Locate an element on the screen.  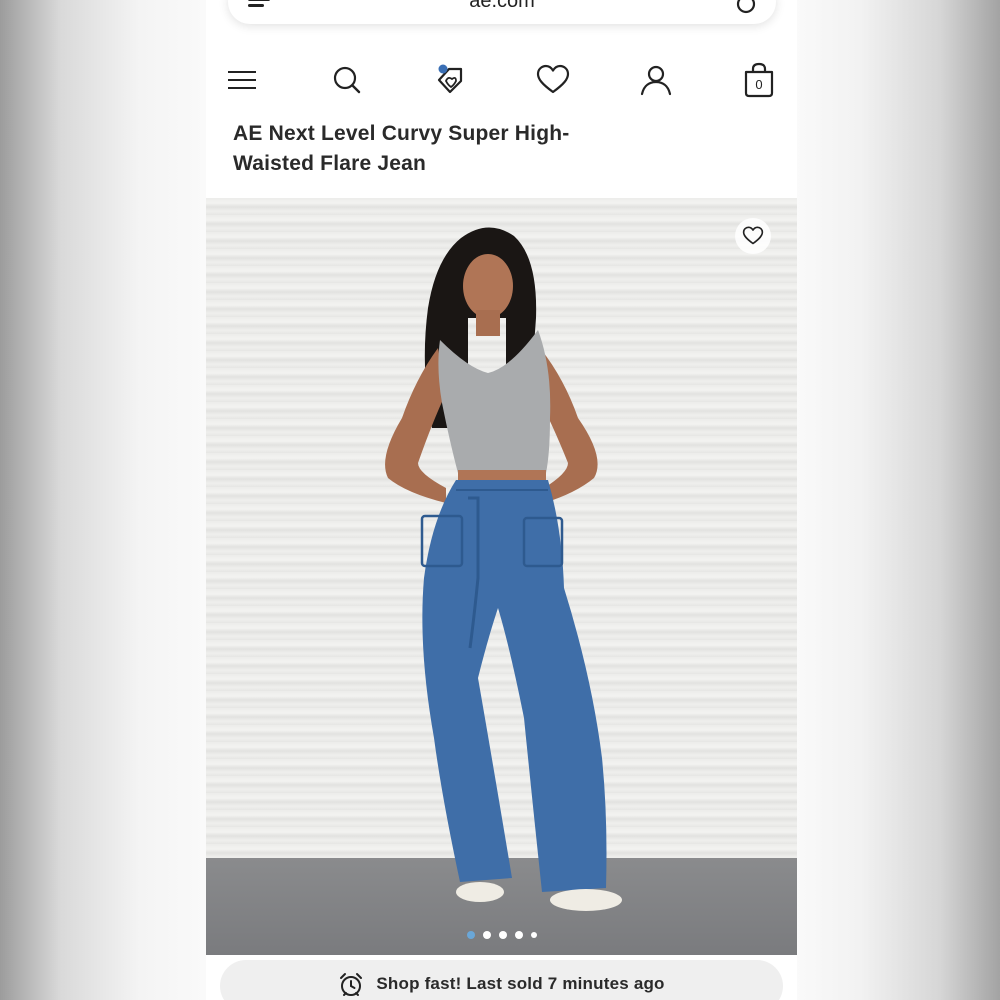
alarm-clock-icon is located at coordinates (351, 984).